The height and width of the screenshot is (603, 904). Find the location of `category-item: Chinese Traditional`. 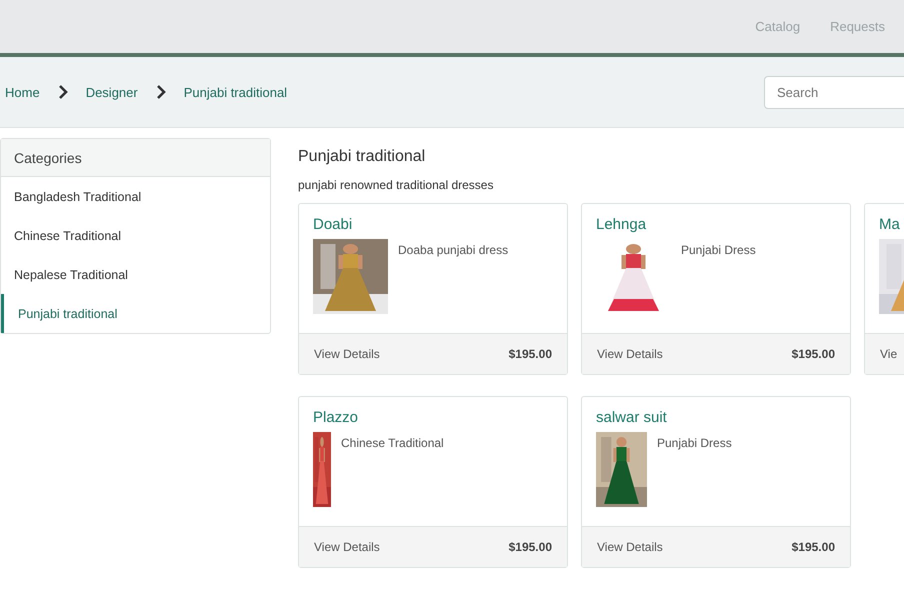

category-item: Chinese Traditional is located at coordinates (135, 235).